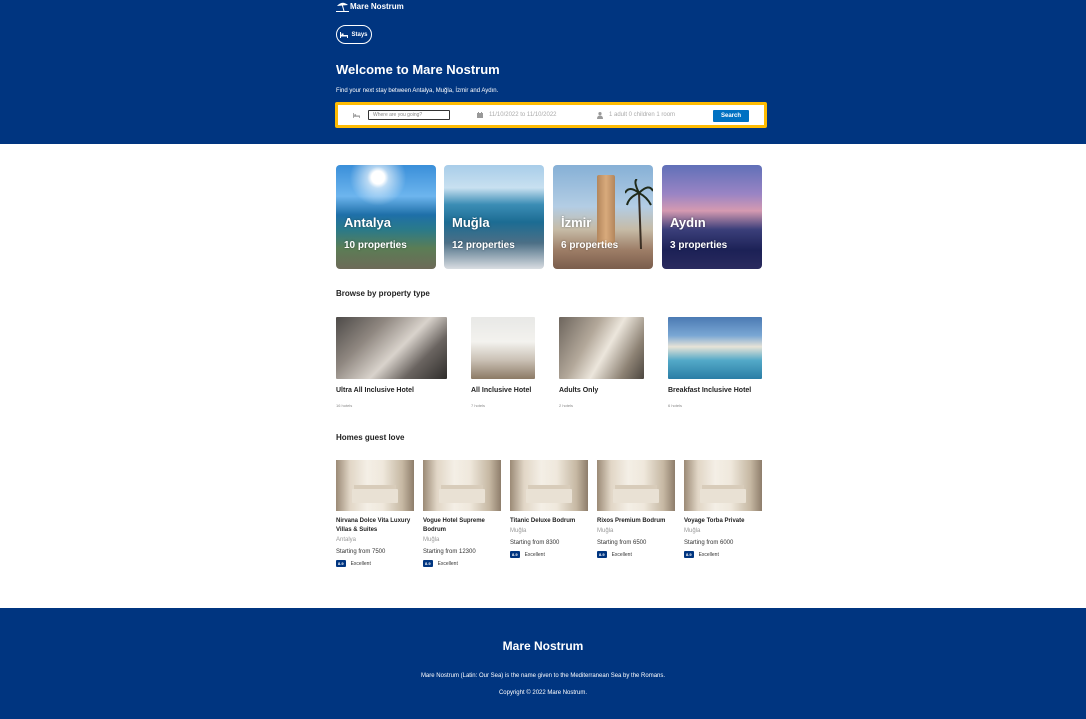 Image resolution: width=1086 pixels, height=719 pixels. What do you see at coordinates (449, 552) in the screenshot?
I see `home-price: Starting from 12300` at bounding box center [449, 552].